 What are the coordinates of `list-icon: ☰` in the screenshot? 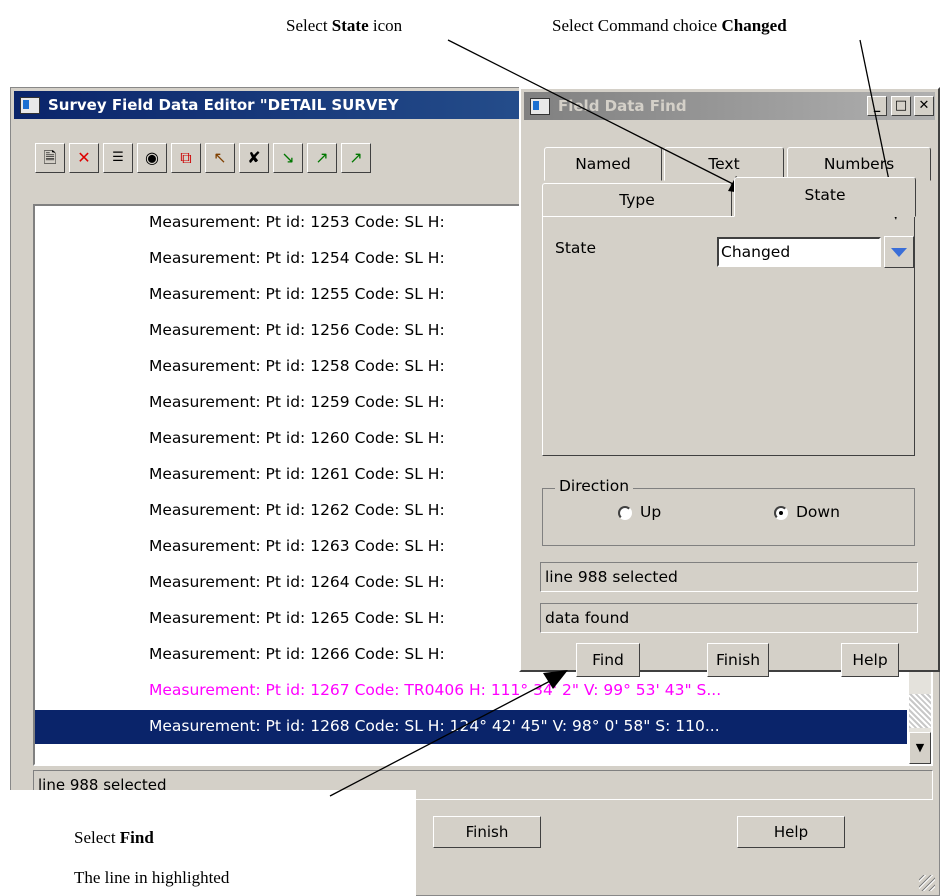 It's located at (118, 158).